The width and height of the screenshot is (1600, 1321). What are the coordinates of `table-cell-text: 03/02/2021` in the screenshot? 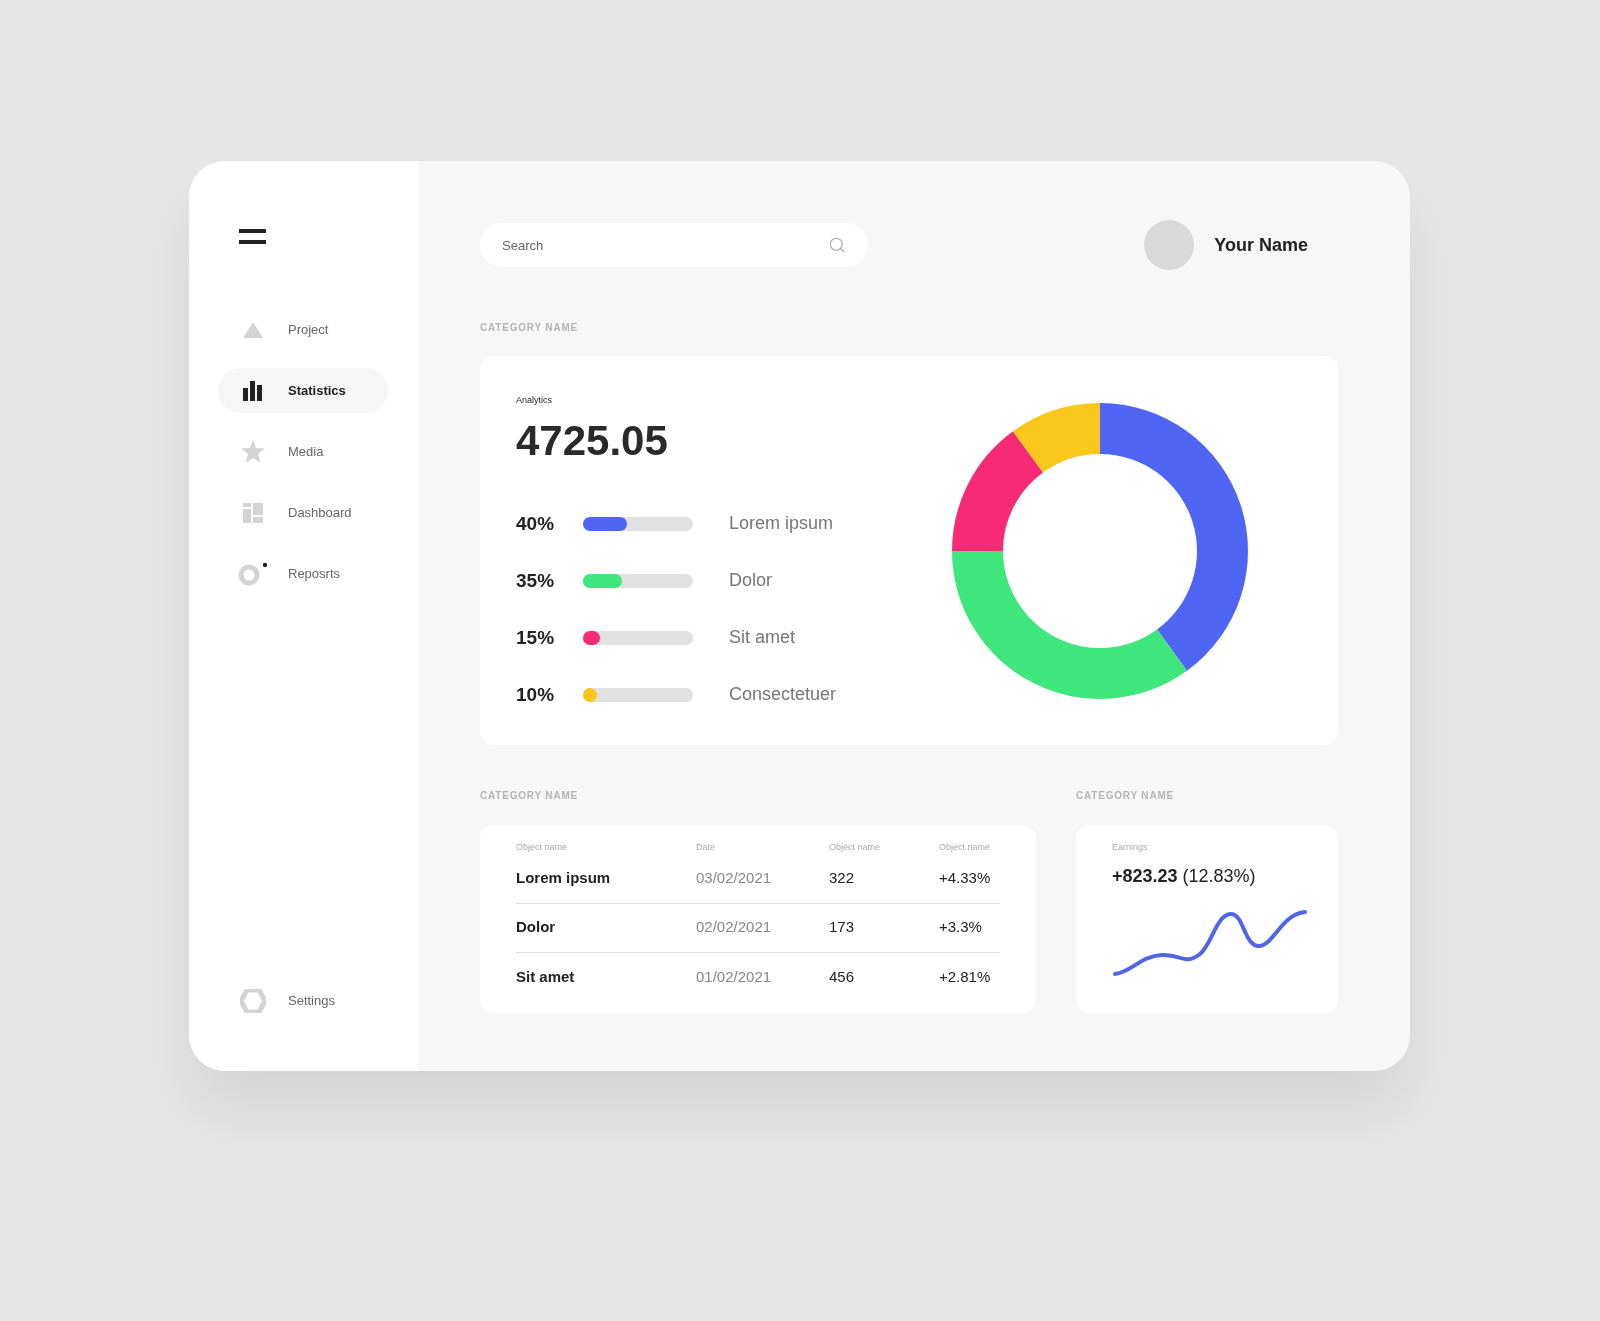 It's located at (734, 878).